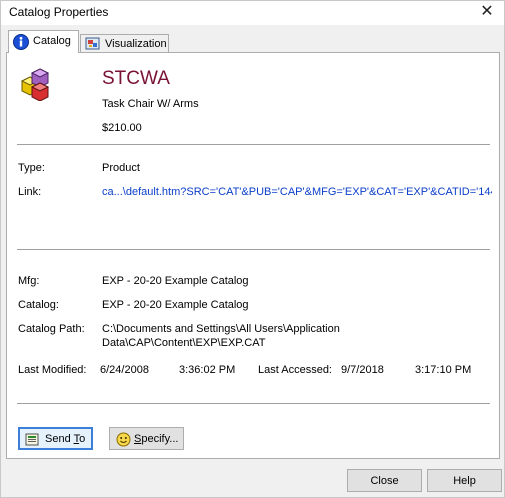 The image size is (505, 498). Describe the element at coordinates (175, 281) in the screenshot. I see `mfg-value: EXP - 20-20 Example Catalog` at that location.